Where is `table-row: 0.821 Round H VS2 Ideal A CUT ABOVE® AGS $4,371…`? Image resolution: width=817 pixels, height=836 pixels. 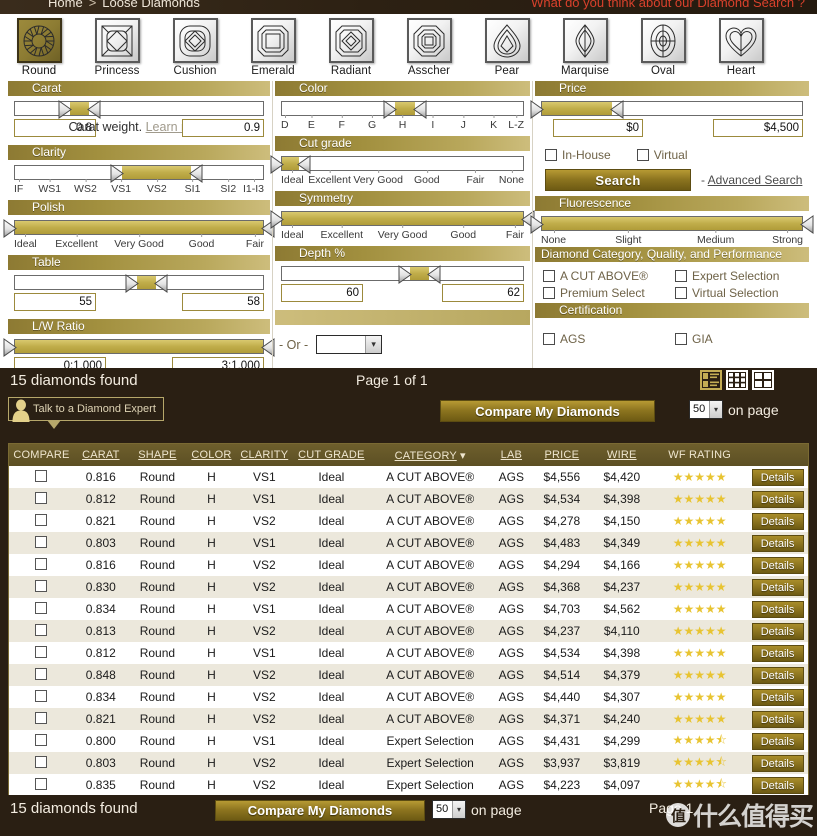 table-row: 0.821 Round H VS2 Ideal A CUT ABOVE® AGS $4,371… is located at coordinates (408, 719).